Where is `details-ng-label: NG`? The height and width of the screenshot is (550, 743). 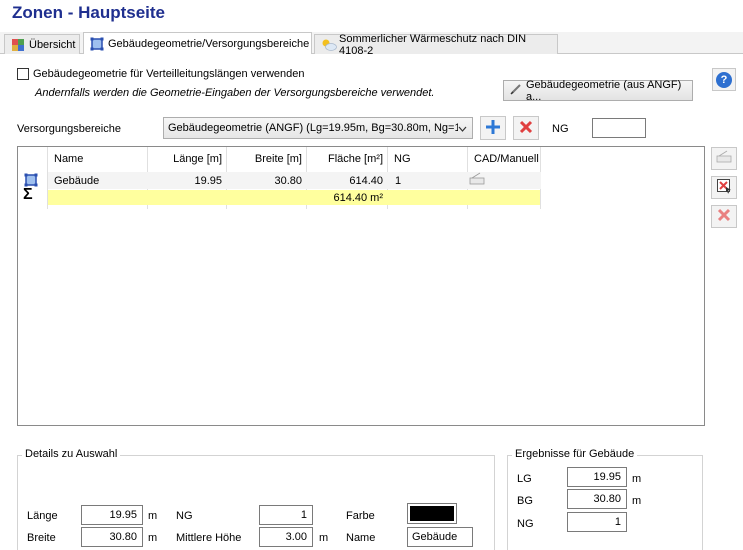
details-ng-label: NG is located at coordinates (184, 516).